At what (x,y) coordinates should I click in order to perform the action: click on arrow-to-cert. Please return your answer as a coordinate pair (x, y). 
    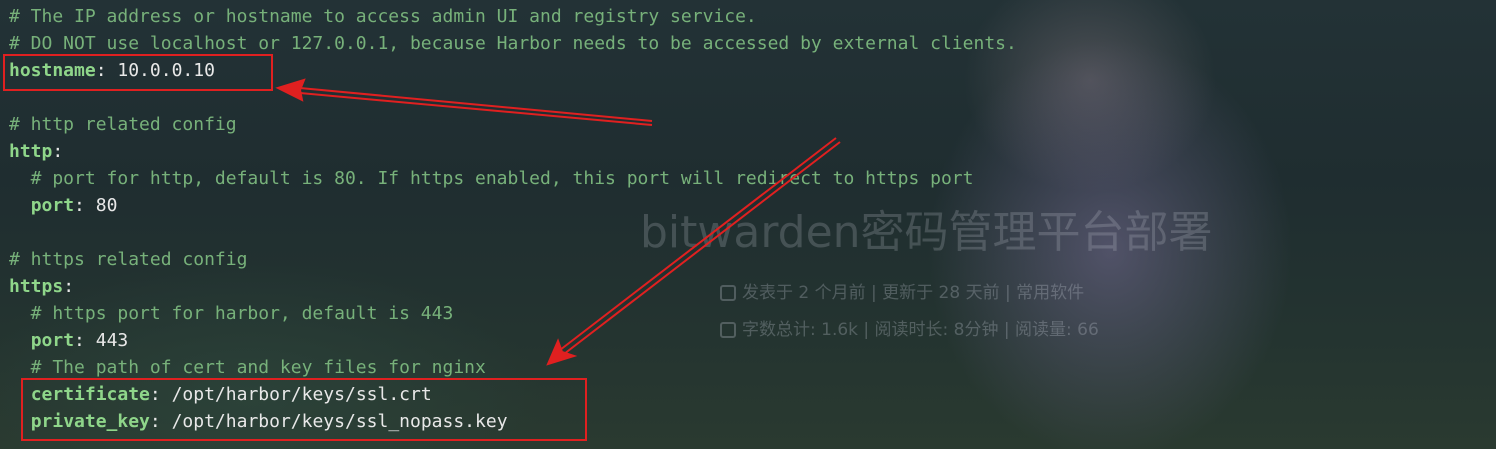
    Looking at the image, I should click on (700, 246).